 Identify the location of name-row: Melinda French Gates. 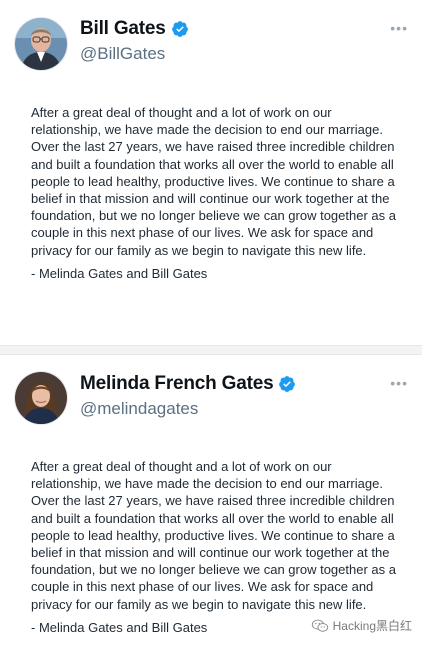
(188, 384).